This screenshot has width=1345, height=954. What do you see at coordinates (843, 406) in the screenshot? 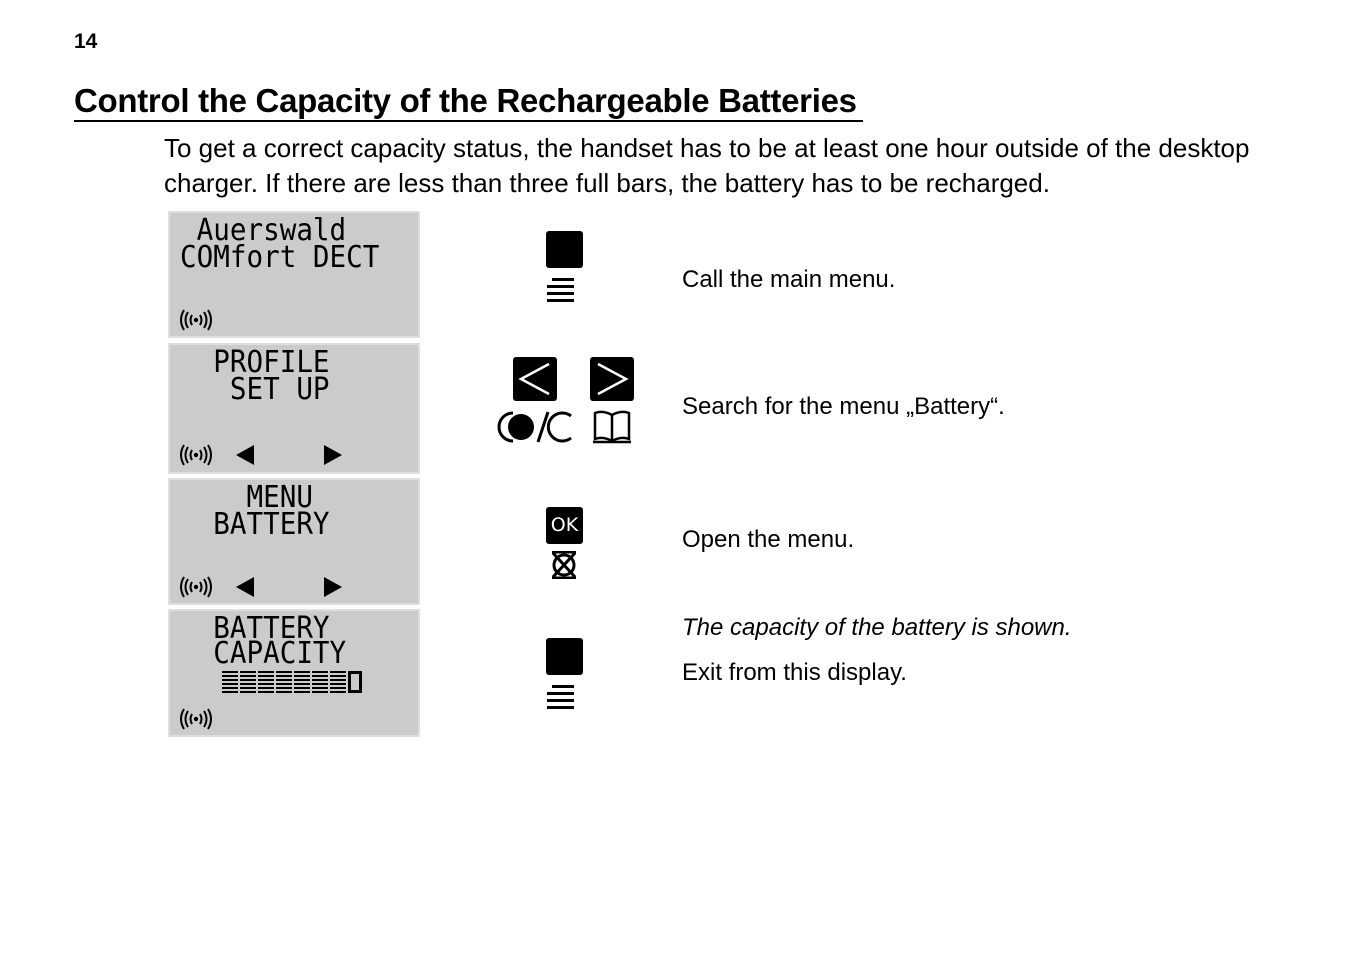
I see `step-text: Search for the menu „Battery“.` at bounding box center [843, 406].